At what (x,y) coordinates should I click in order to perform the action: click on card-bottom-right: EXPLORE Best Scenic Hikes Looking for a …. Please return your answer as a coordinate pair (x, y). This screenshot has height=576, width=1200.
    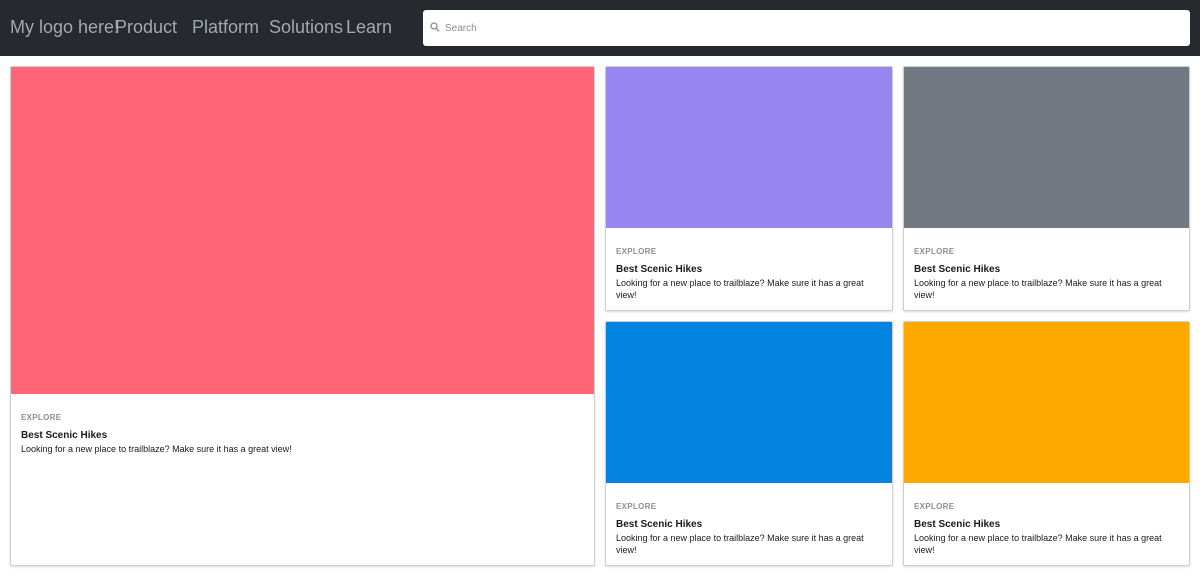
    Looking at the image, I should click on (1046, 443).